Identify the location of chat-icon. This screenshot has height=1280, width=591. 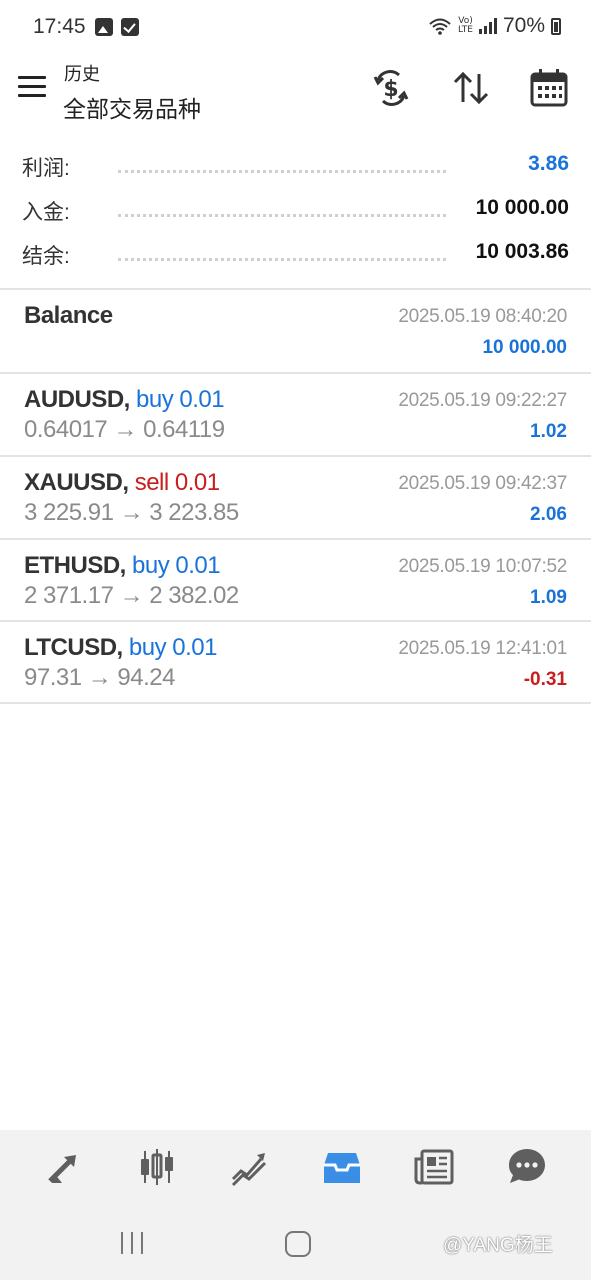
(526, 1166).